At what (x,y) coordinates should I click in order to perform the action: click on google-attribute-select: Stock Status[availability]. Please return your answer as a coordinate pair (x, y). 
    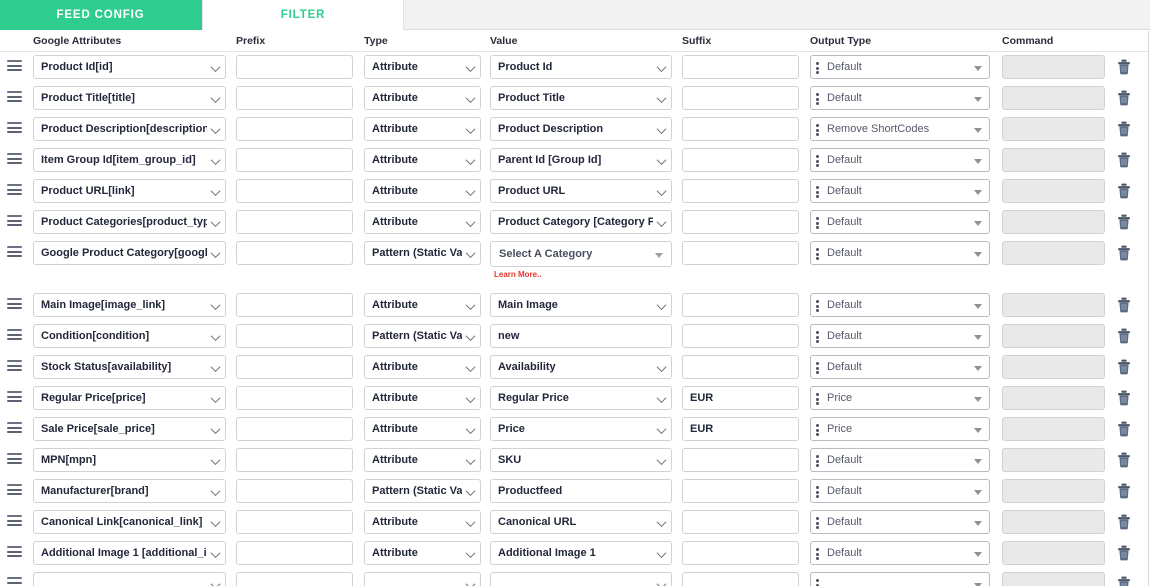
    Looking at the image, I should click on (129, 367).